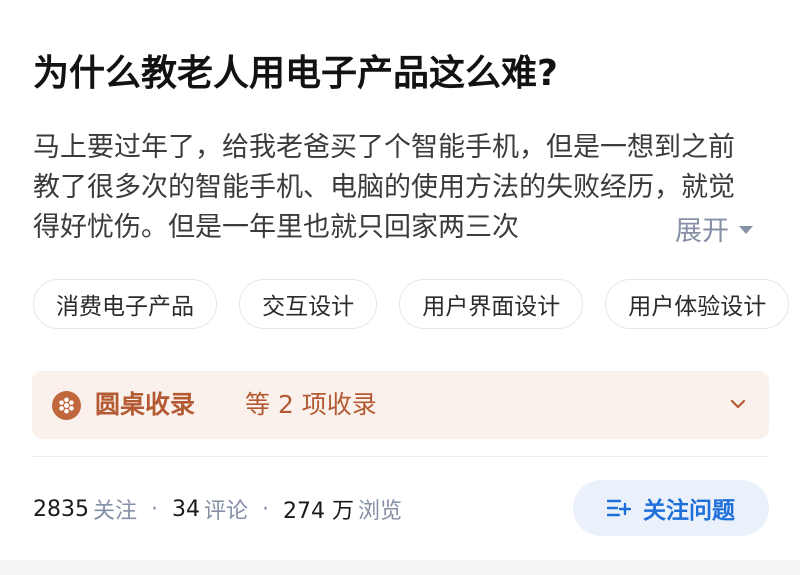 This screenshot has height=575, width=800. Describe the element at coordinates (689, 511) in the screenshot. I see `follow-question-label: 关注问题` at that location.